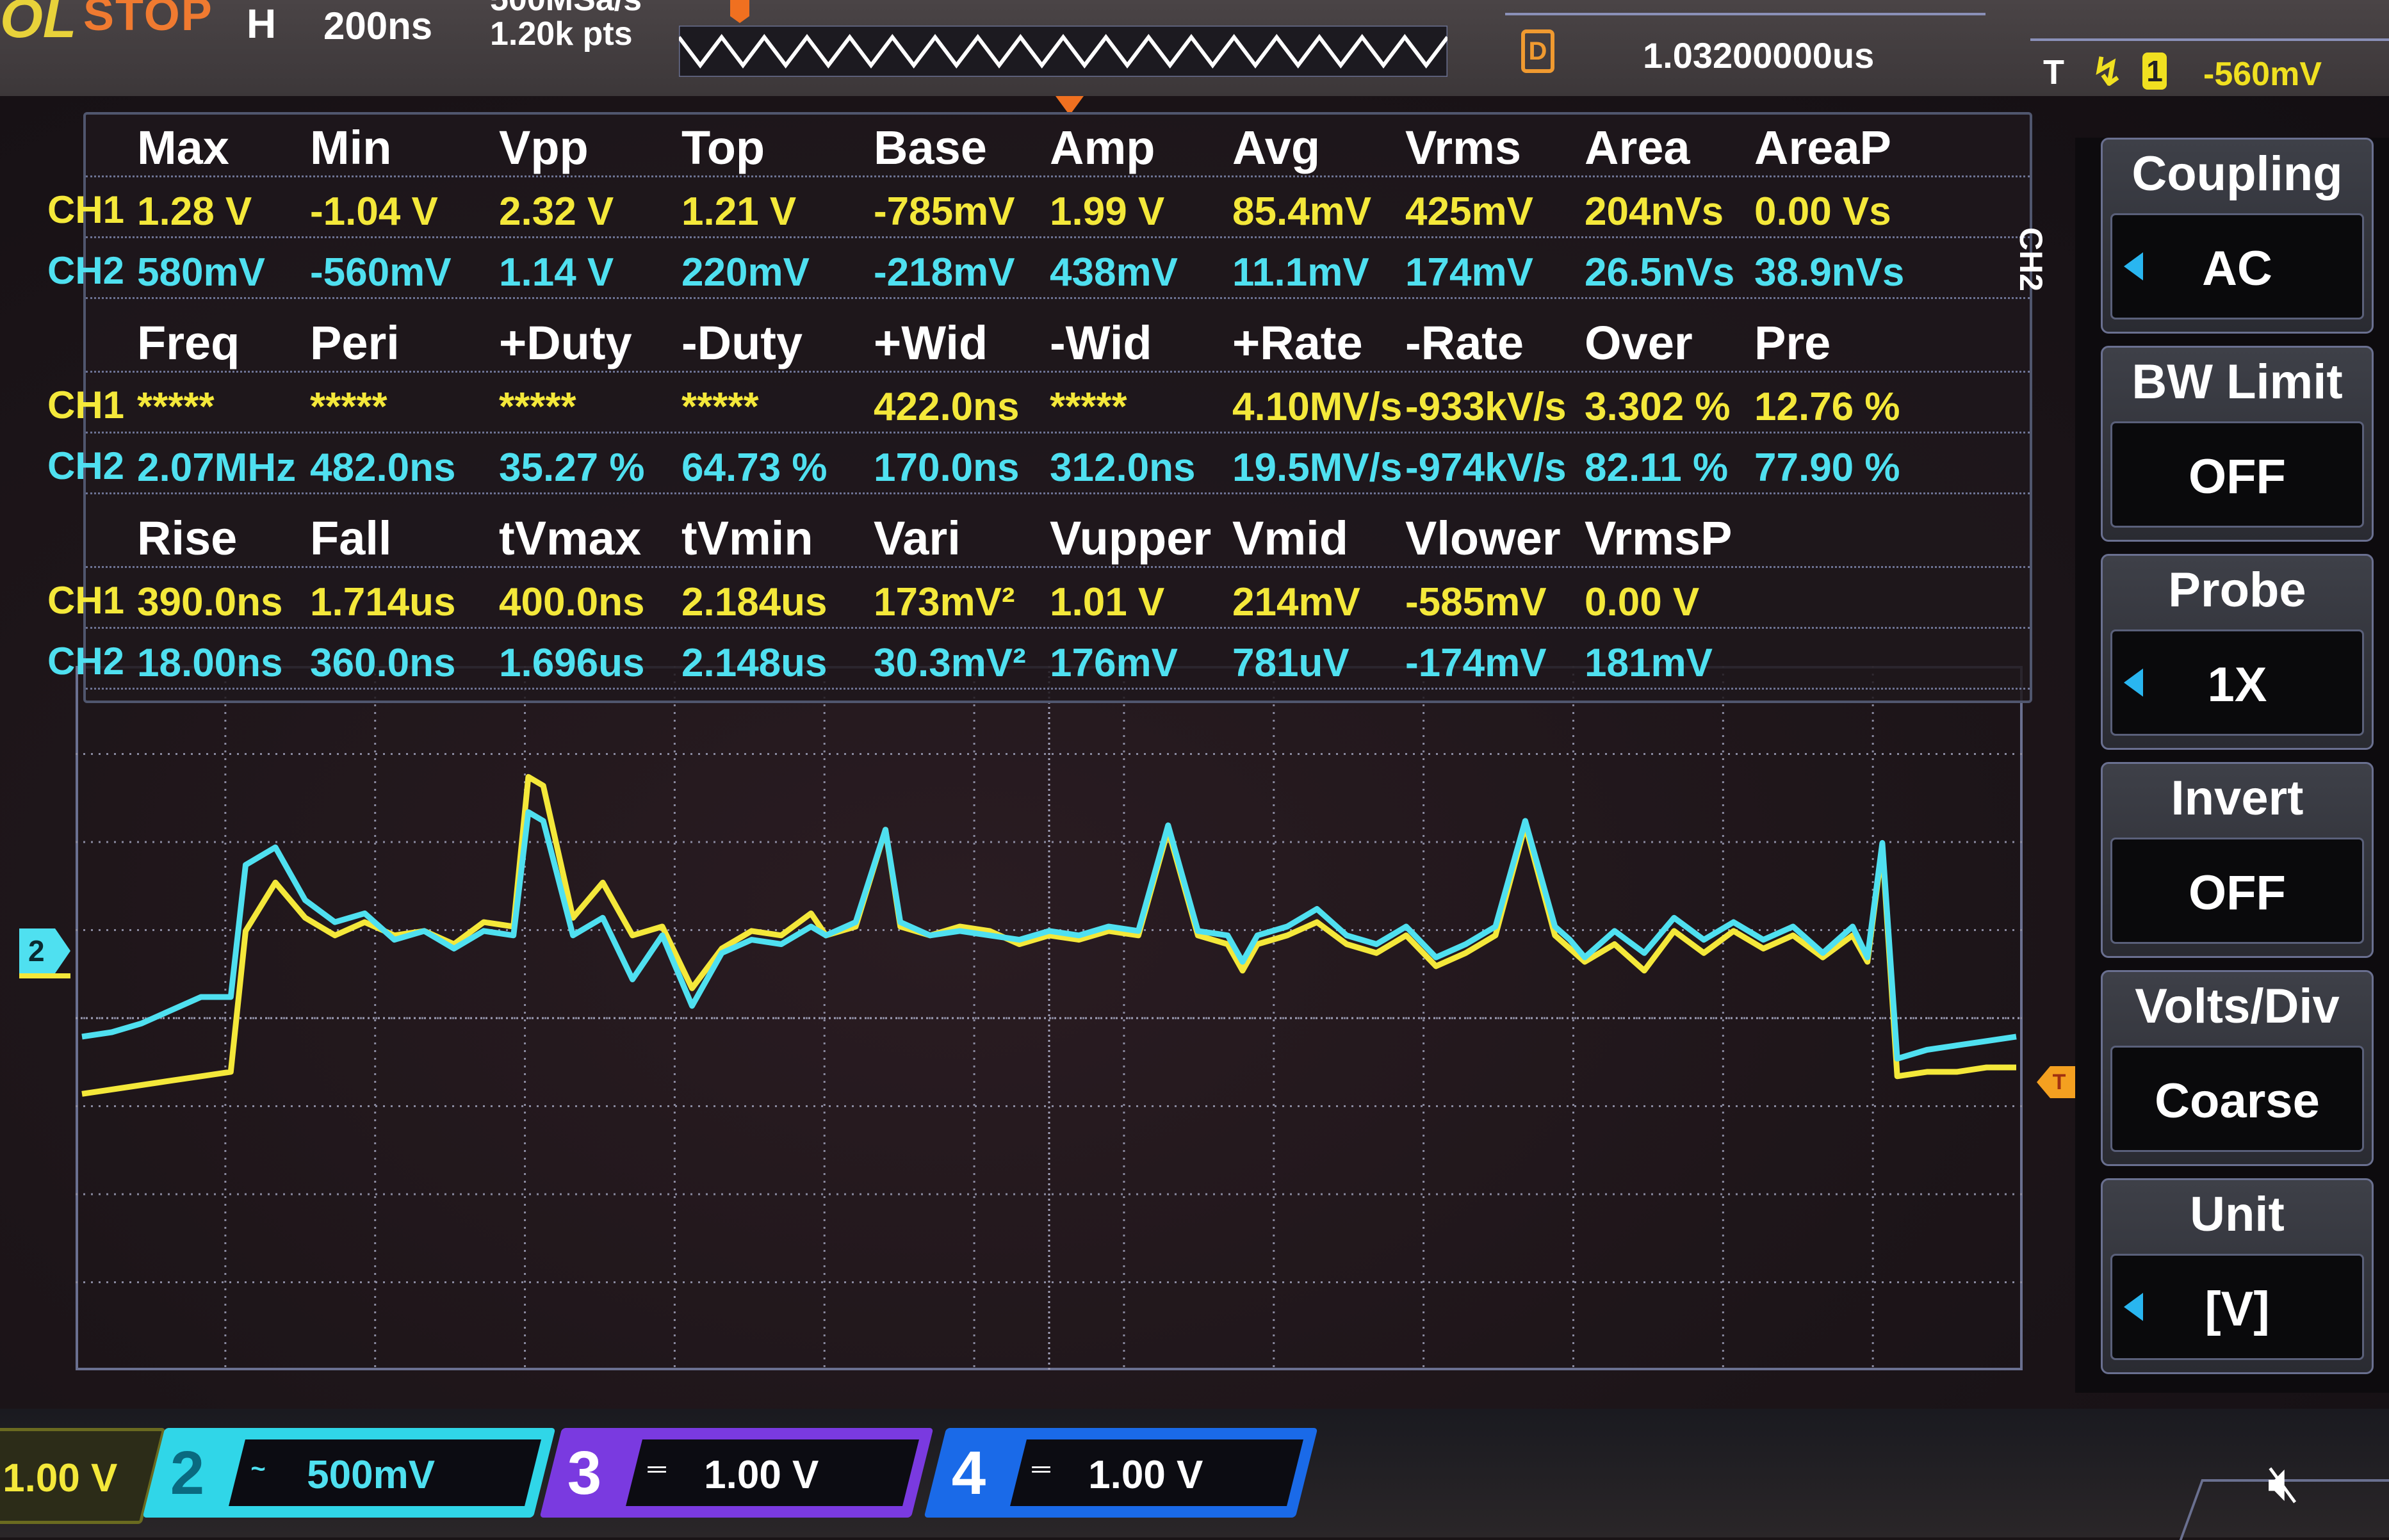 This screenshot has height=1540, width=2389. I want to click on channel-status-bar: 1.00 V 2 ~ 500mV 3 ═ 1.00 V 4 ═ 1.00 V, so click(1194, 1475).